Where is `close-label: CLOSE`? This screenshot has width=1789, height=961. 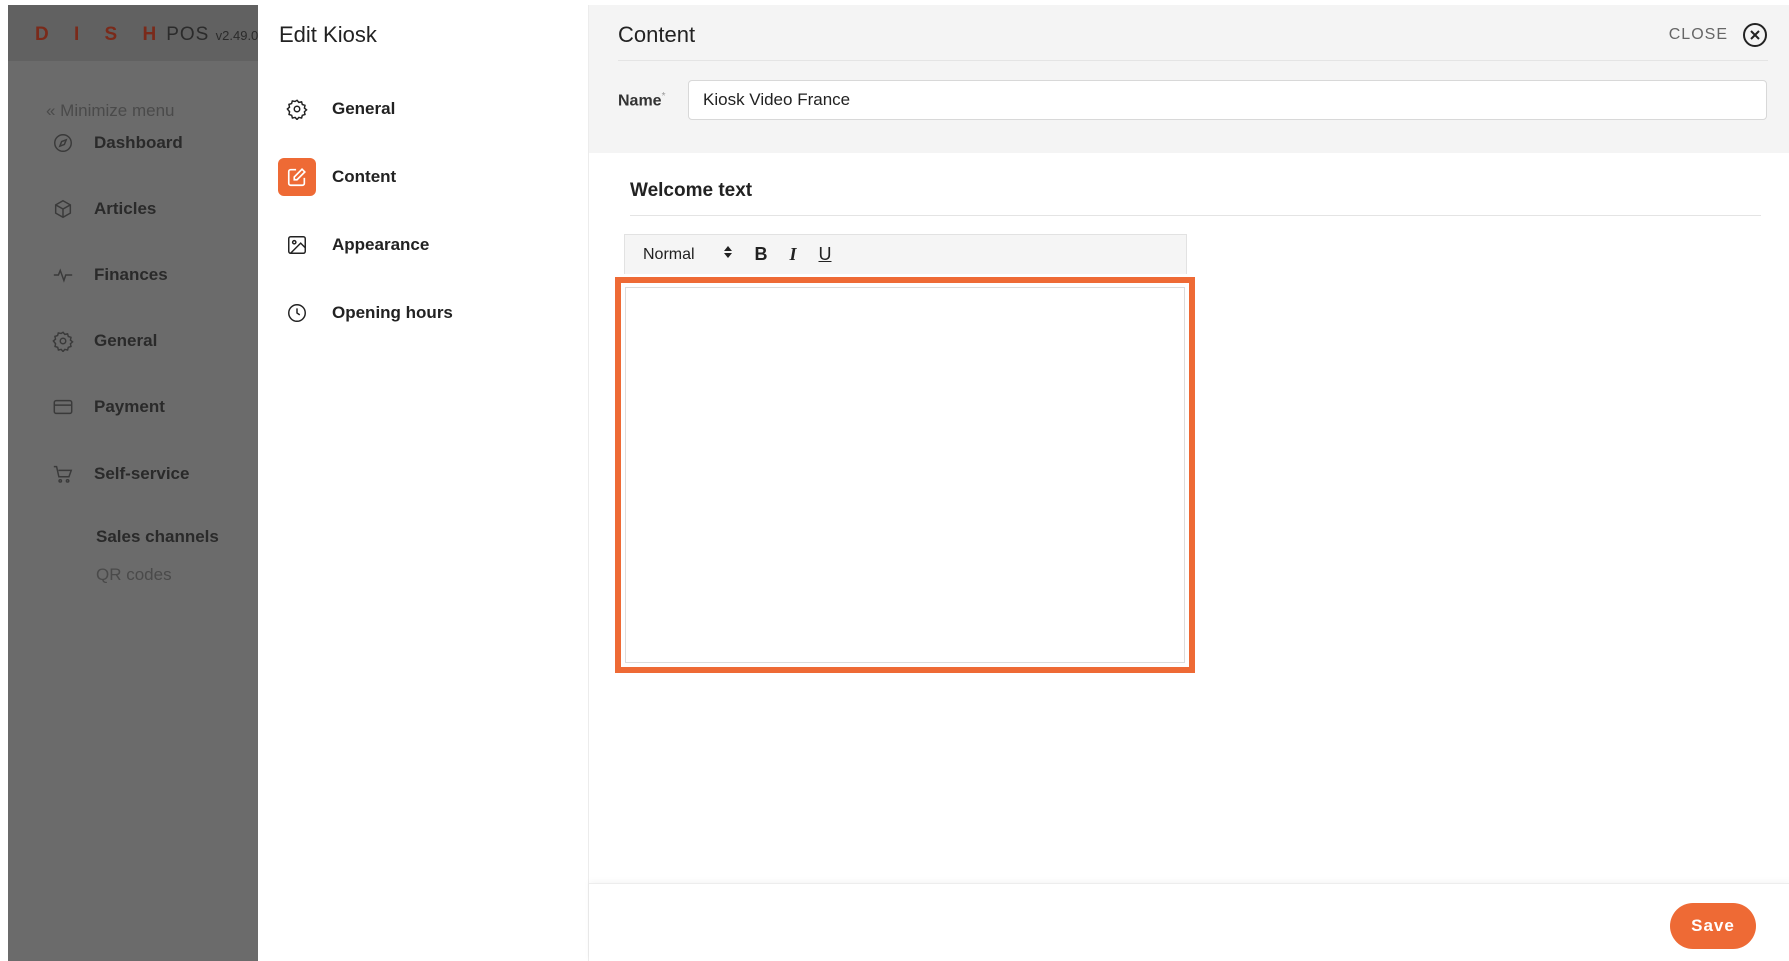 close-label: CLOSE is located at coordinates (1698, 34).